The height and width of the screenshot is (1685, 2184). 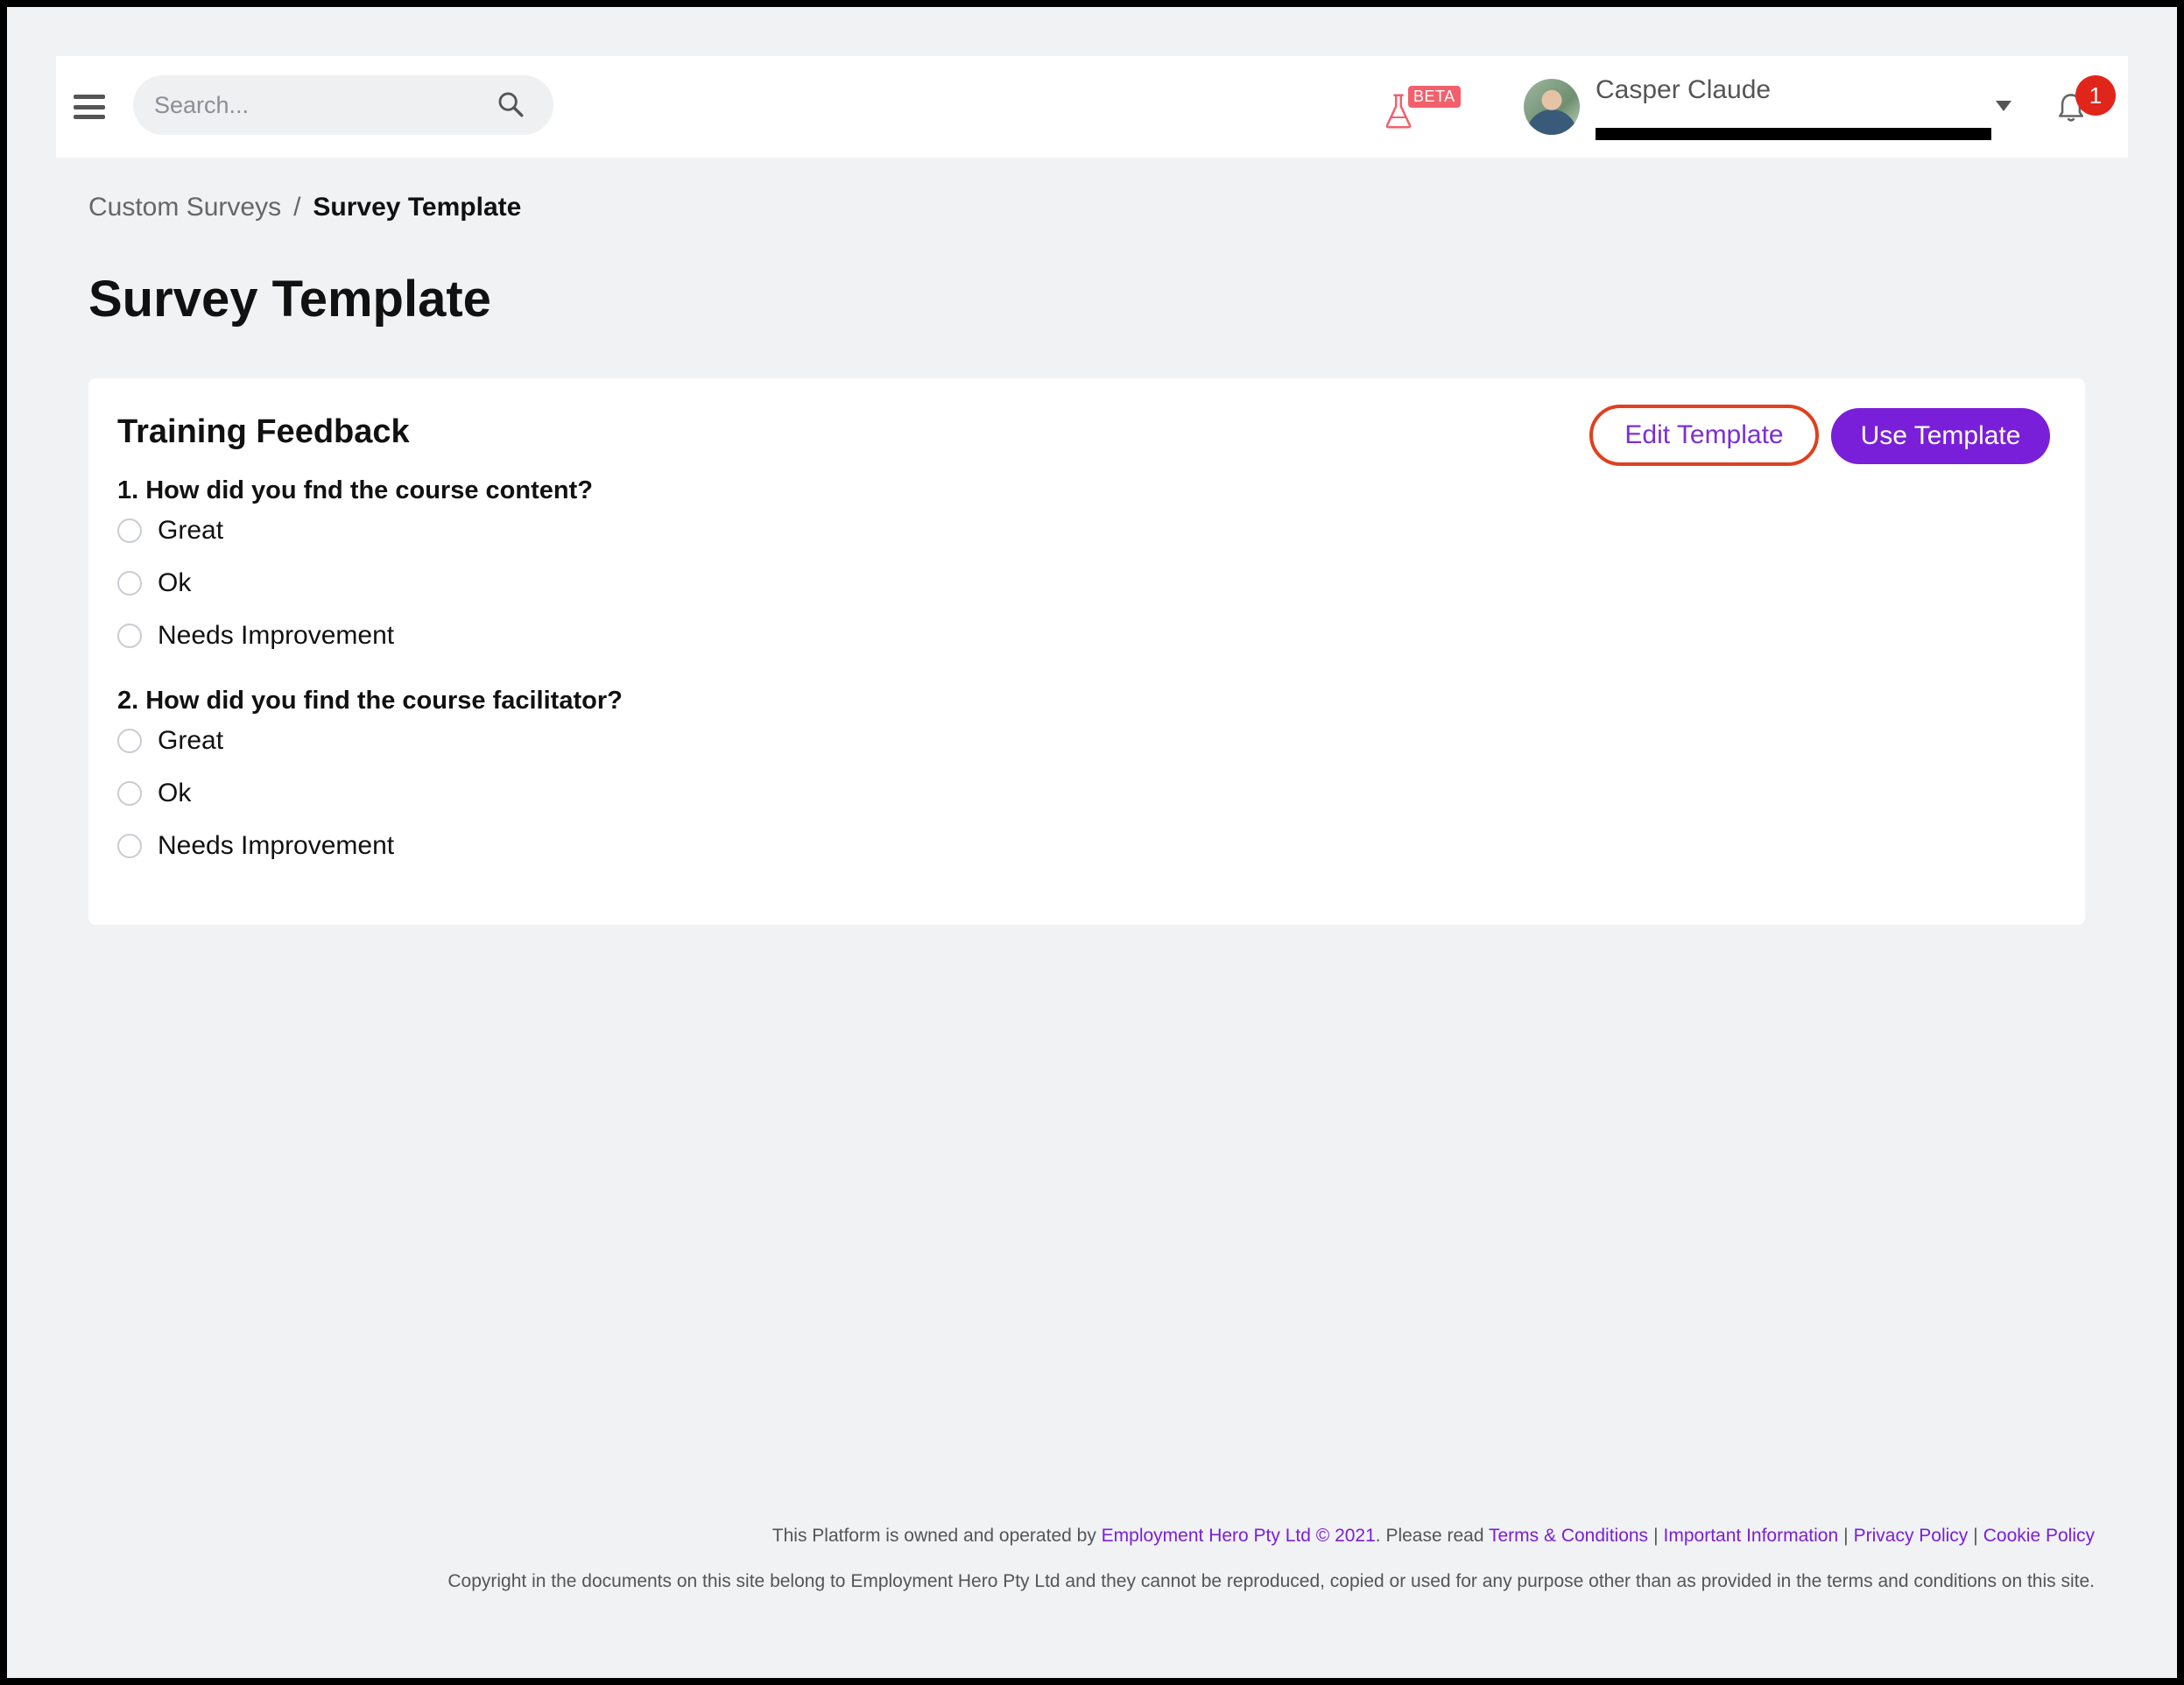 What do you see at coordinates (2003, 106) in the screenshot?
I see `chevron-down-icon` at bounding box center [2003, 106].